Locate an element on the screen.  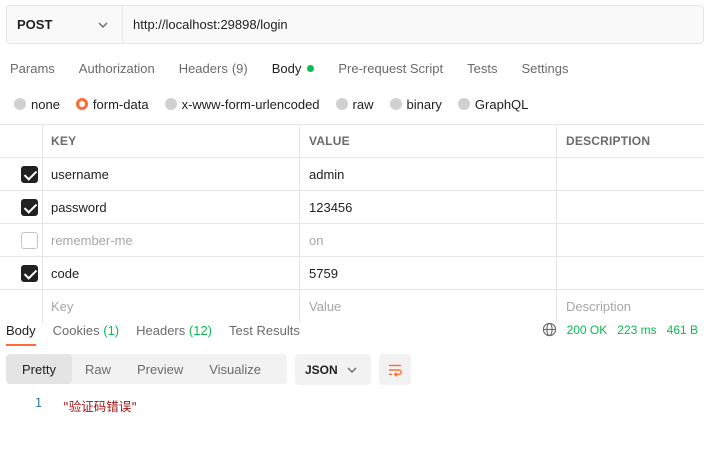
view-pretty-button: Pretty is located at coordinates (39, 369).